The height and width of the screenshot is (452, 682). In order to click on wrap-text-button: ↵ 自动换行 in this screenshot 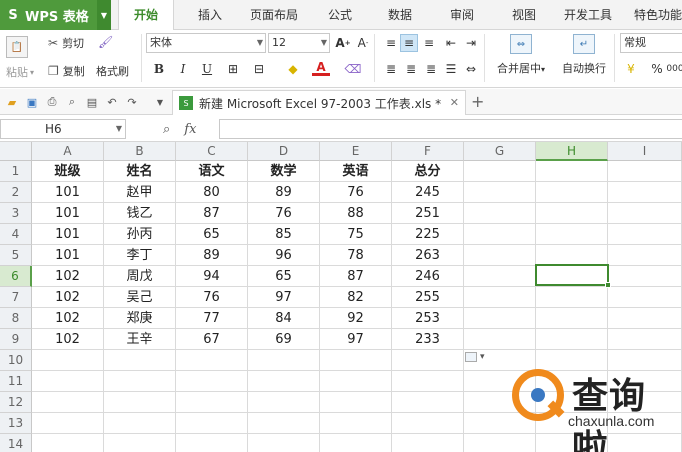, I will do `click(584, 55)`.